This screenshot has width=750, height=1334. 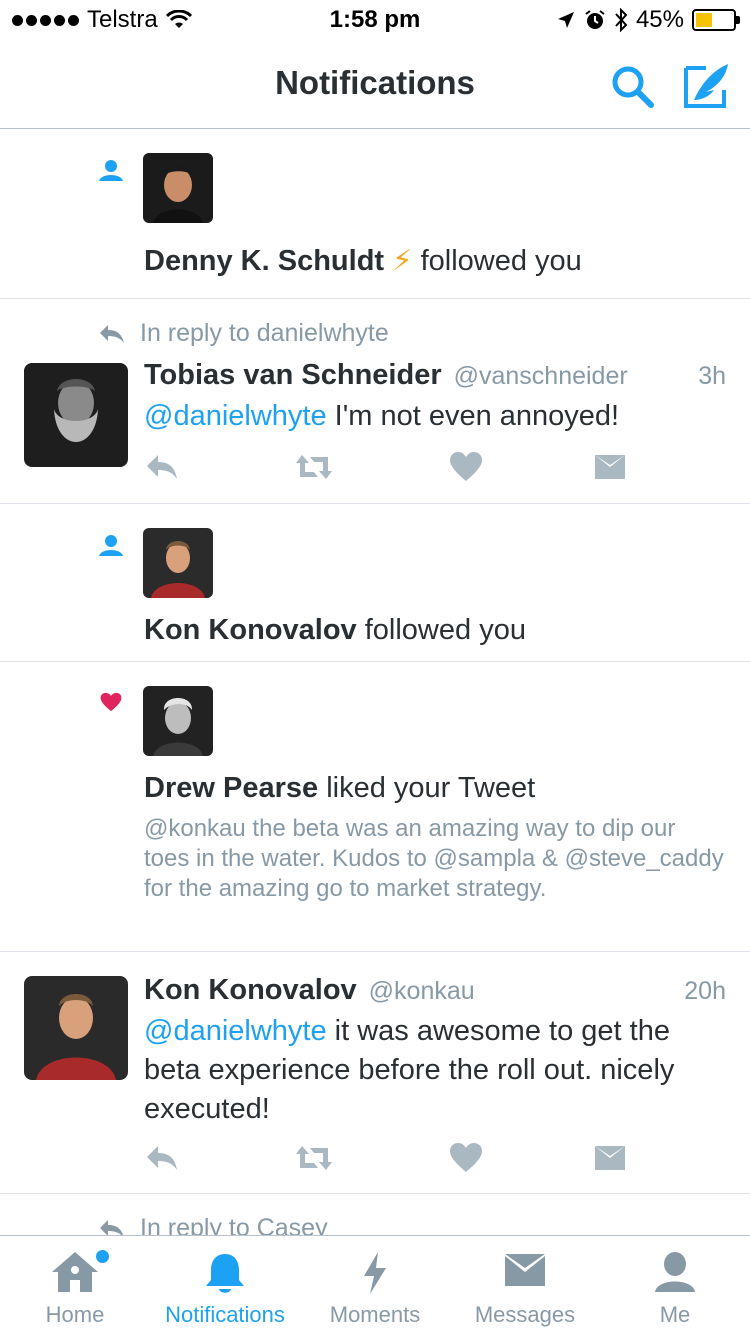 What do you see at coordinates (621, 20) in the screenshot?
I see `bluetooth-icon` at bounding box center [621, 20].